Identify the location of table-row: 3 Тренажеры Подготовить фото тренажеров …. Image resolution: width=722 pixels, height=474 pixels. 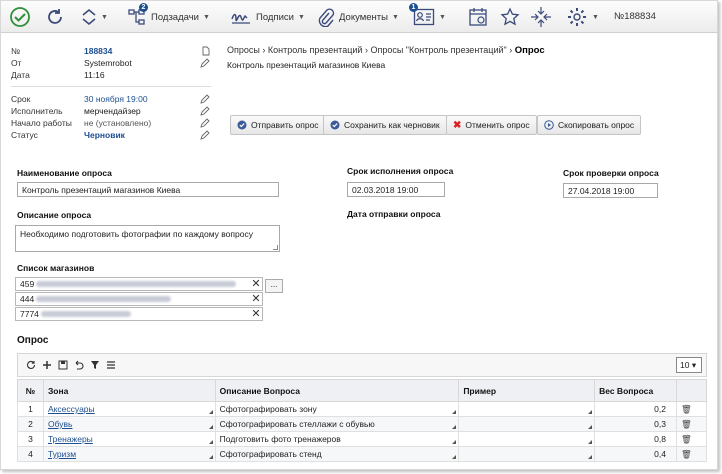
(362, 439).